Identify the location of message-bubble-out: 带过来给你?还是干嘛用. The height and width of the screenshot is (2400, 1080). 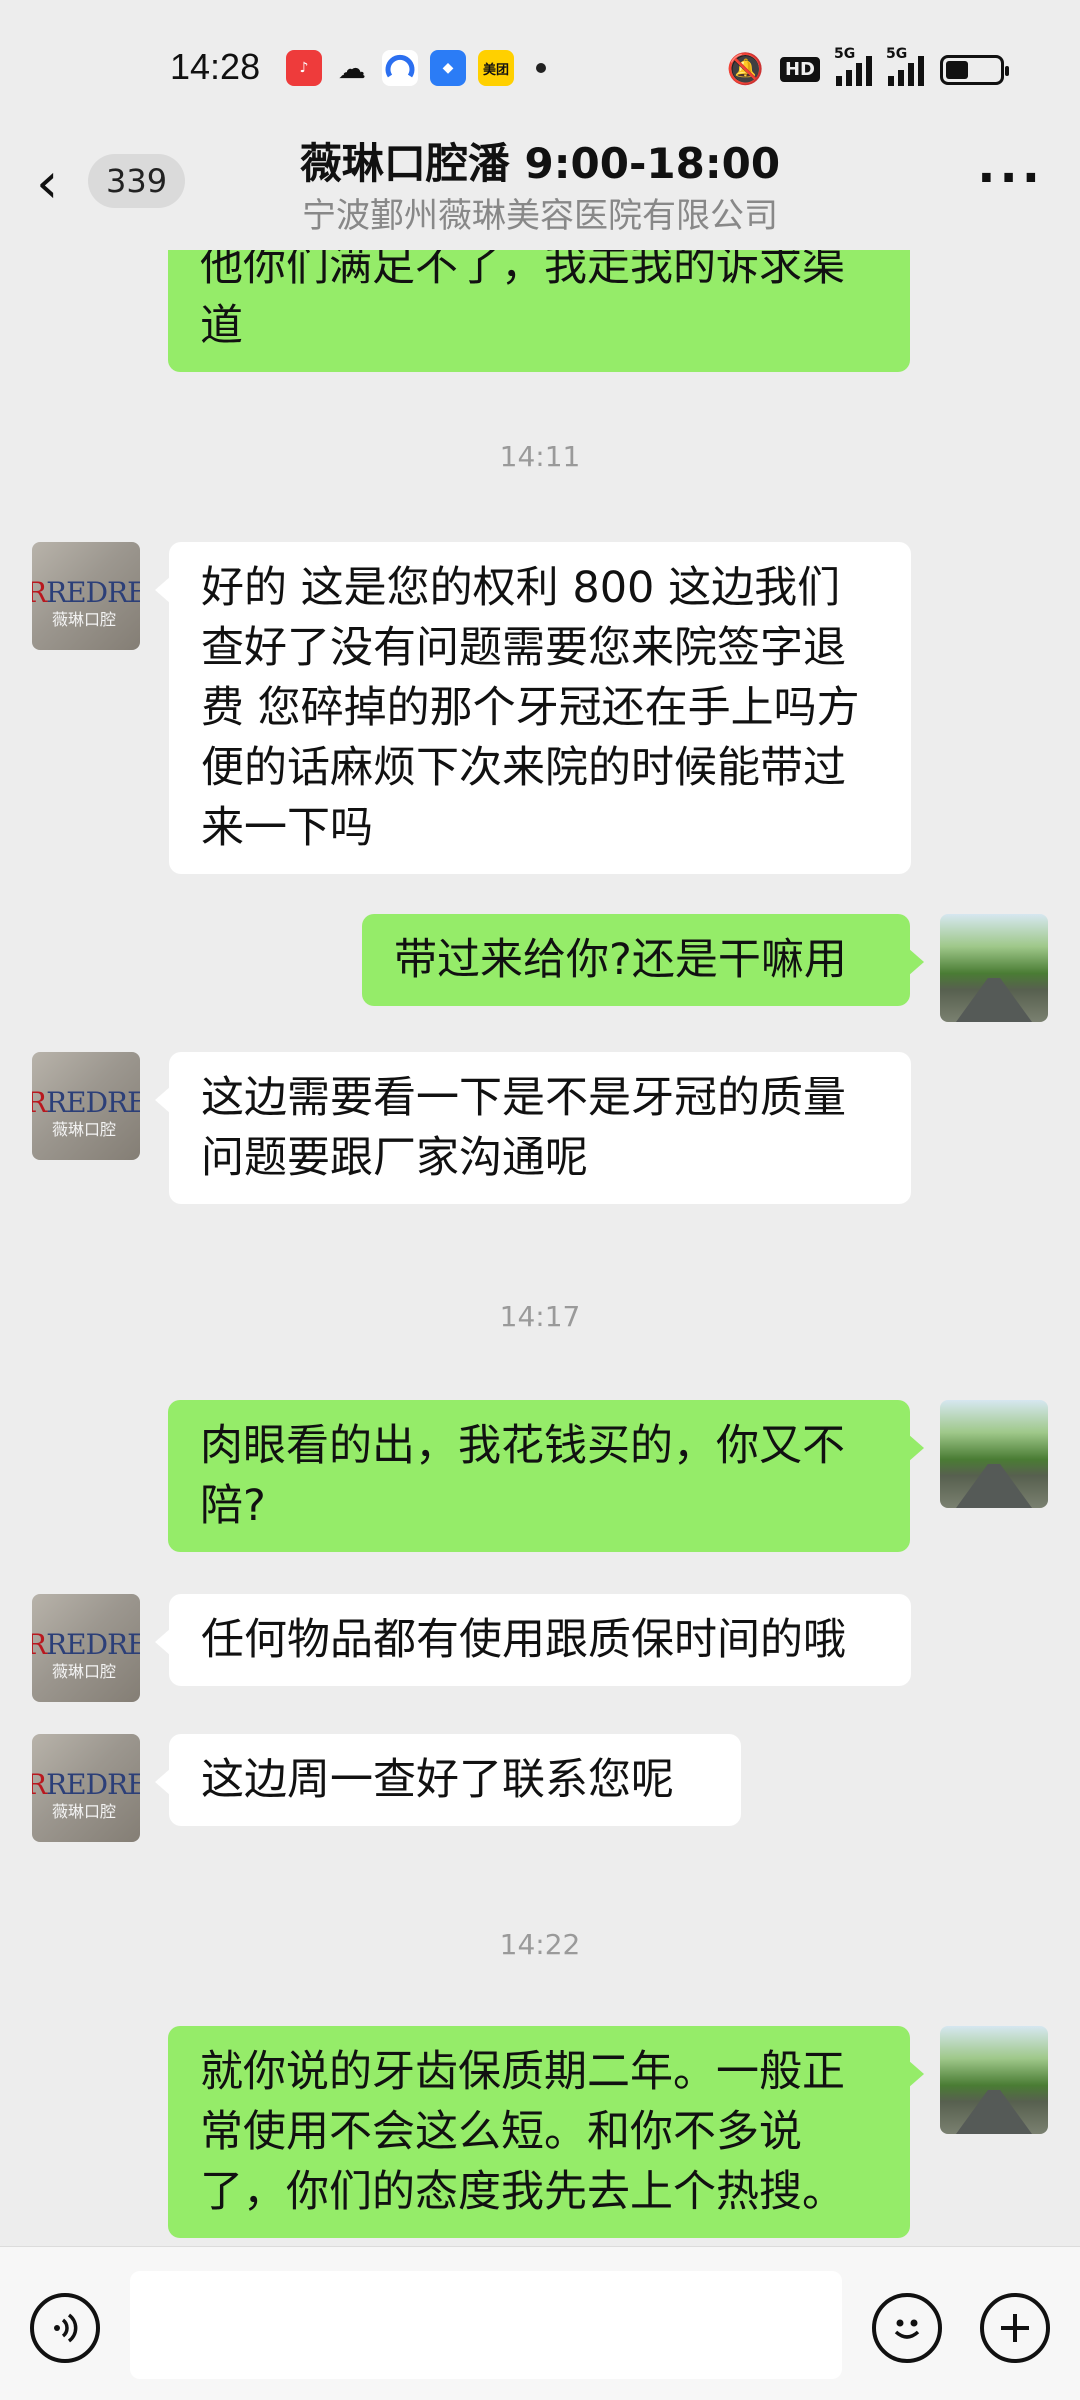
(643, 960).